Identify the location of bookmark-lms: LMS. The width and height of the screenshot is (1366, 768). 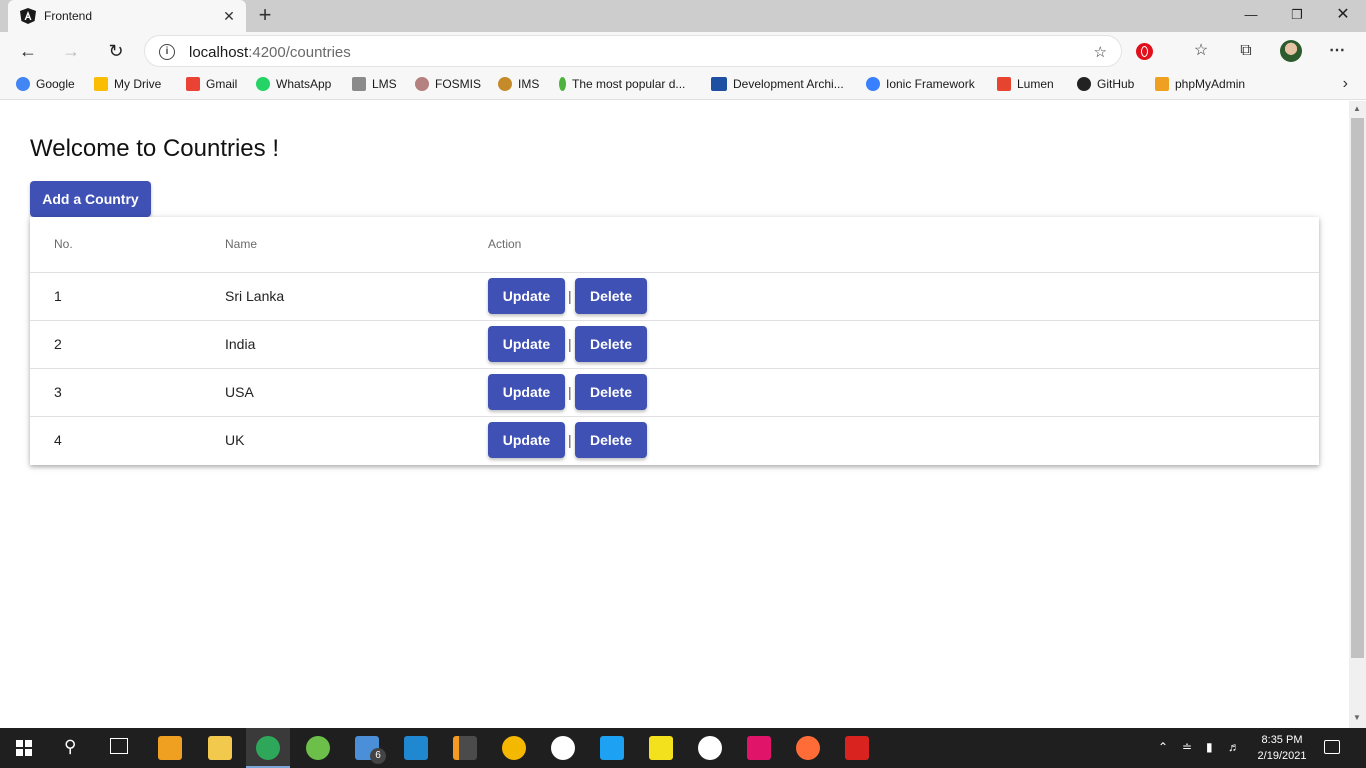
(374, 85).